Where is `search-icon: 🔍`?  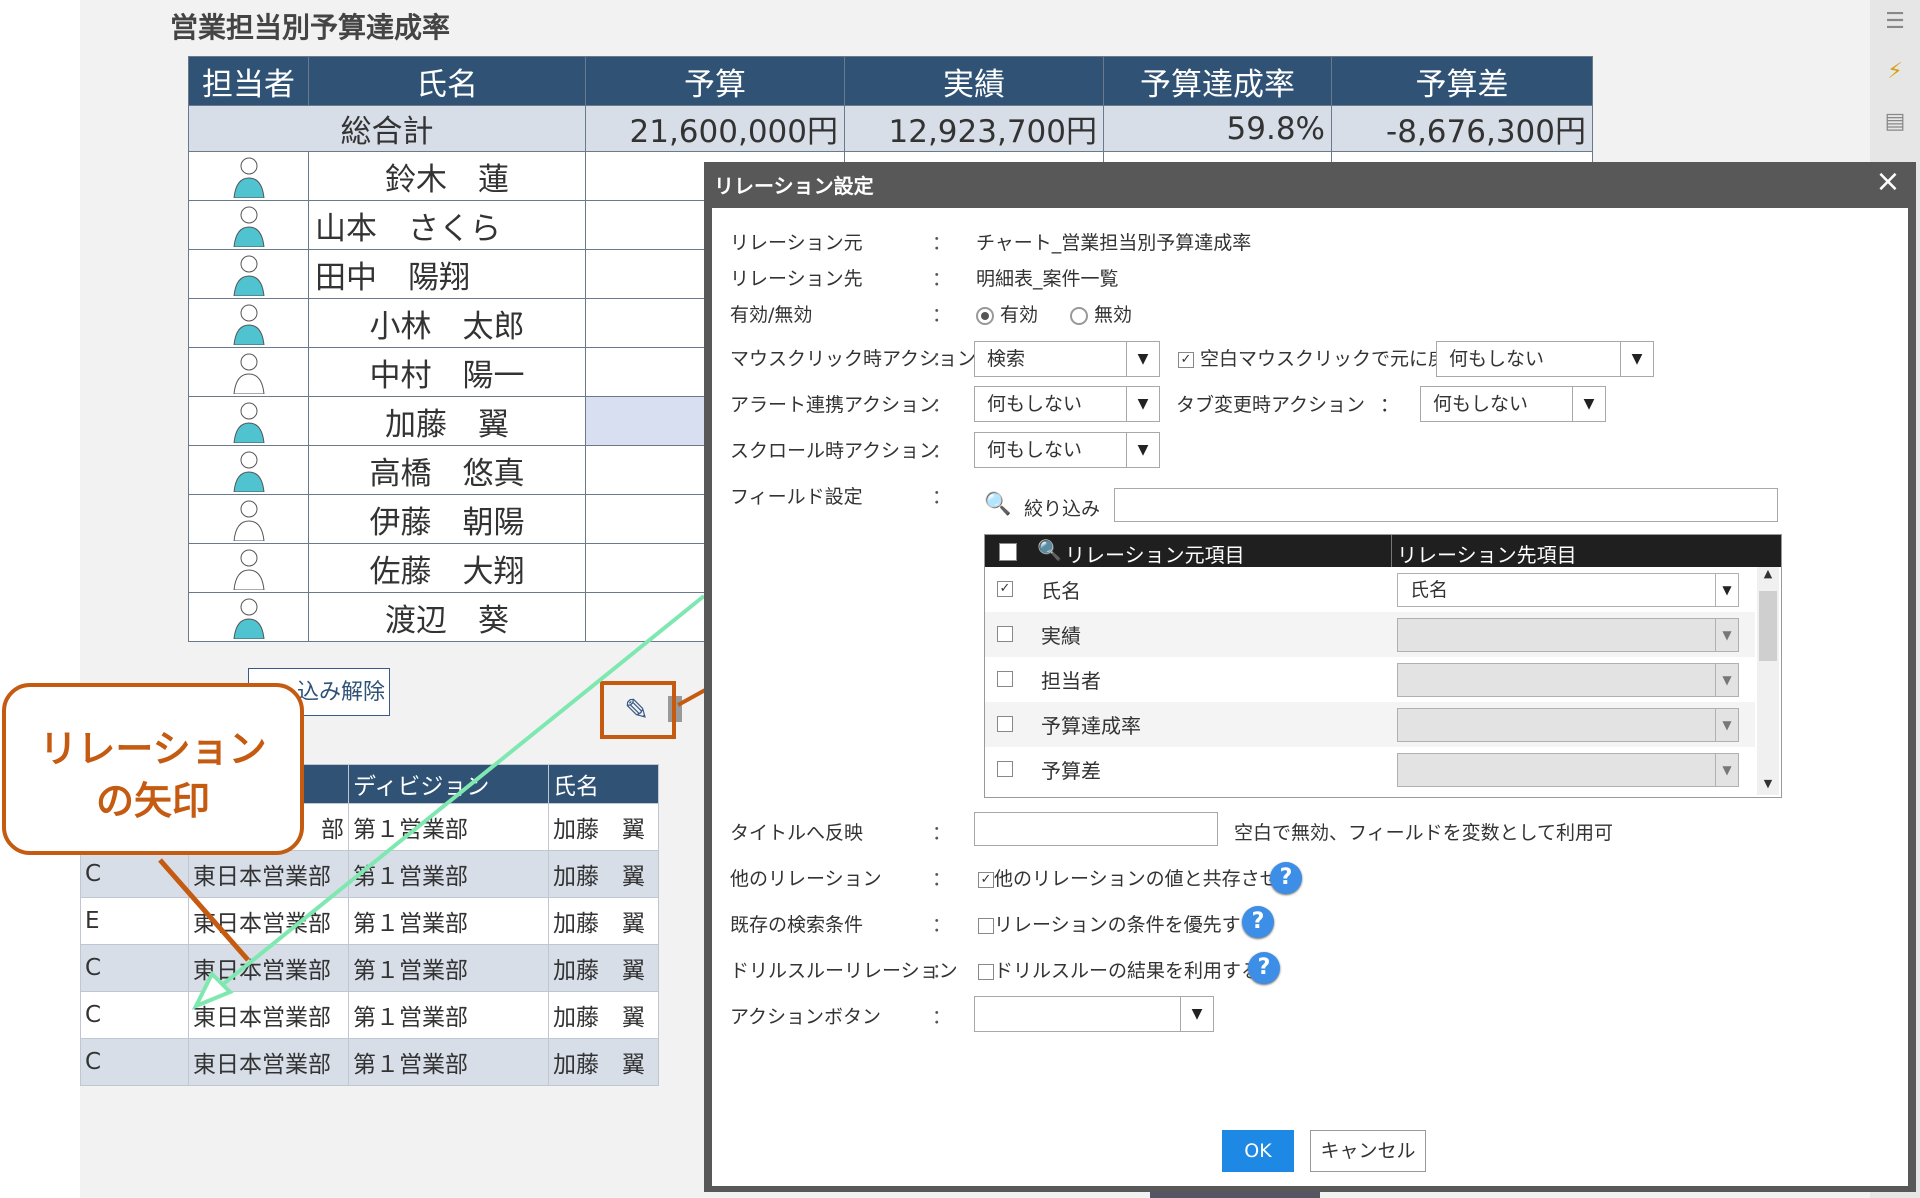 search-icon: 🔍 is located at coordinates (998, 504).